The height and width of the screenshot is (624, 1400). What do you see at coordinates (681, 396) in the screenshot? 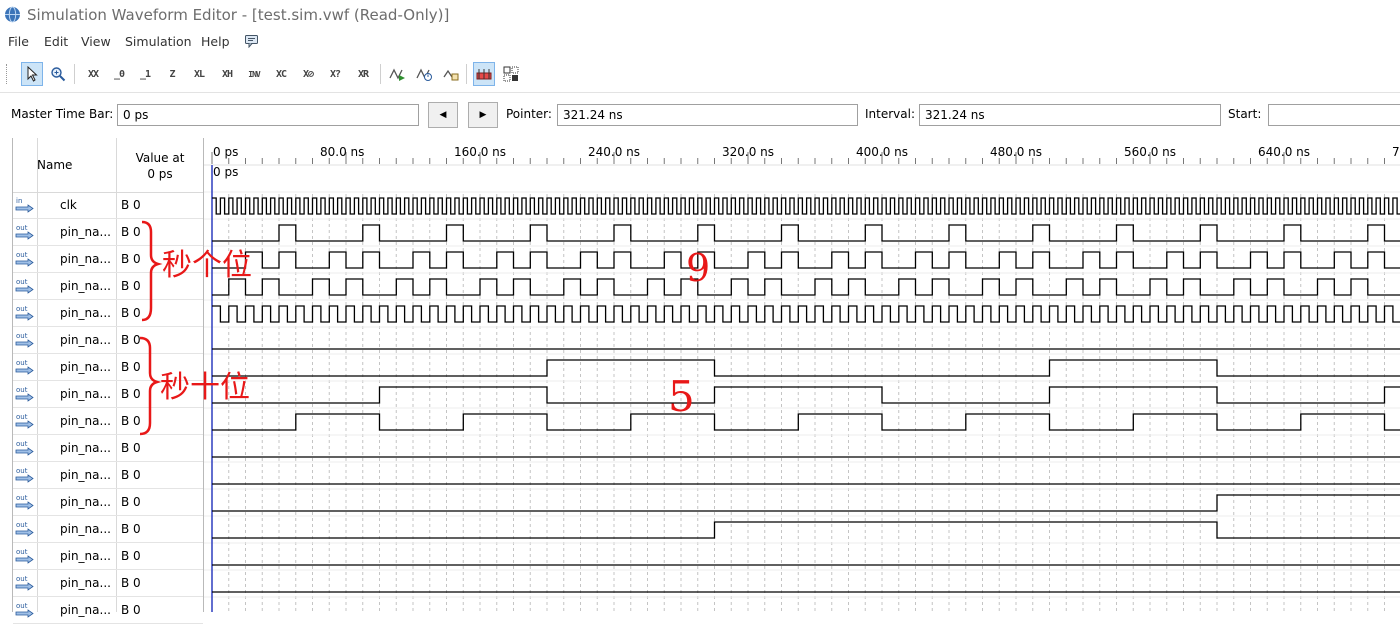
I see `digit-five-annotation: 5` at bounding box center [681, 396].